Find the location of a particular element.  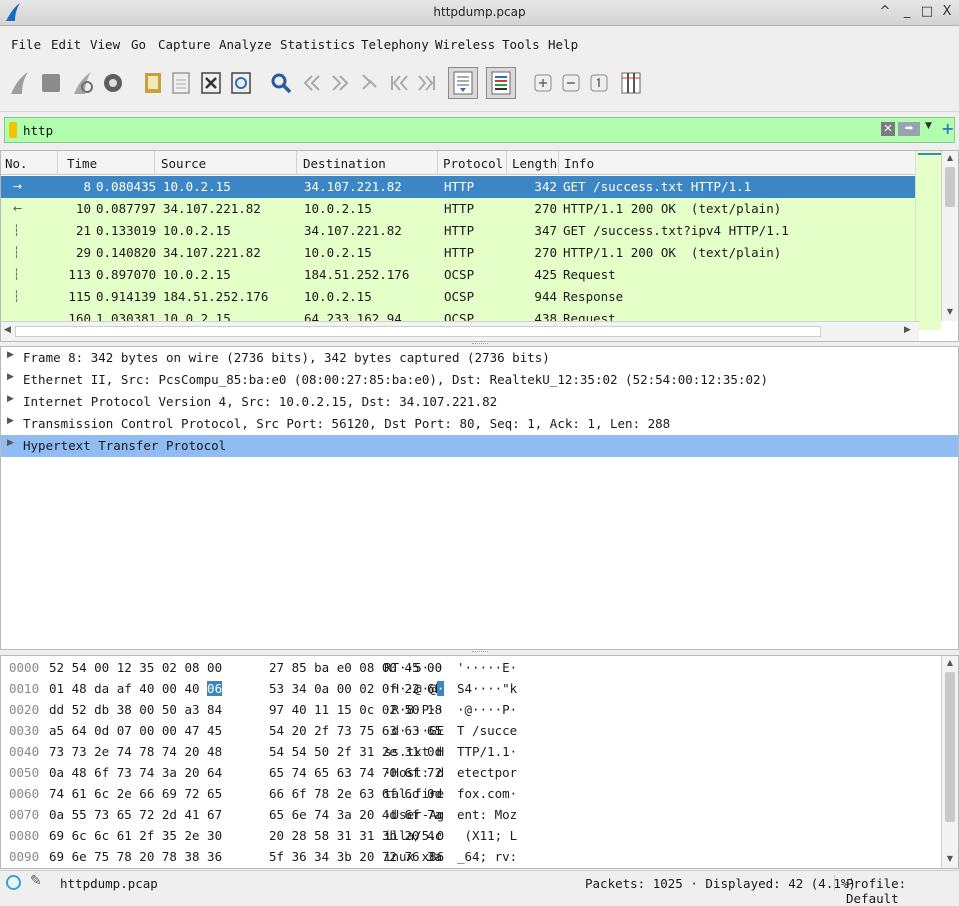

go-back-icon is located at coordinates (311, 83).